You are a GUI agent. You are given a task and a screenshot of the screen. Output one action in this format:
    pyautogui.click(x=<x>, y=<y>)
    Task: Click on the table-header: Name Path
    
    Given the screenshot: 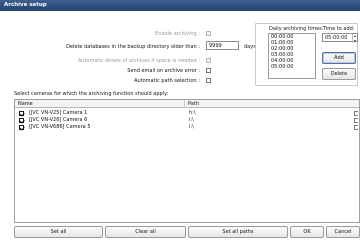 What is the action you would take?
    pyautogui.click(x=187, y=104)
    